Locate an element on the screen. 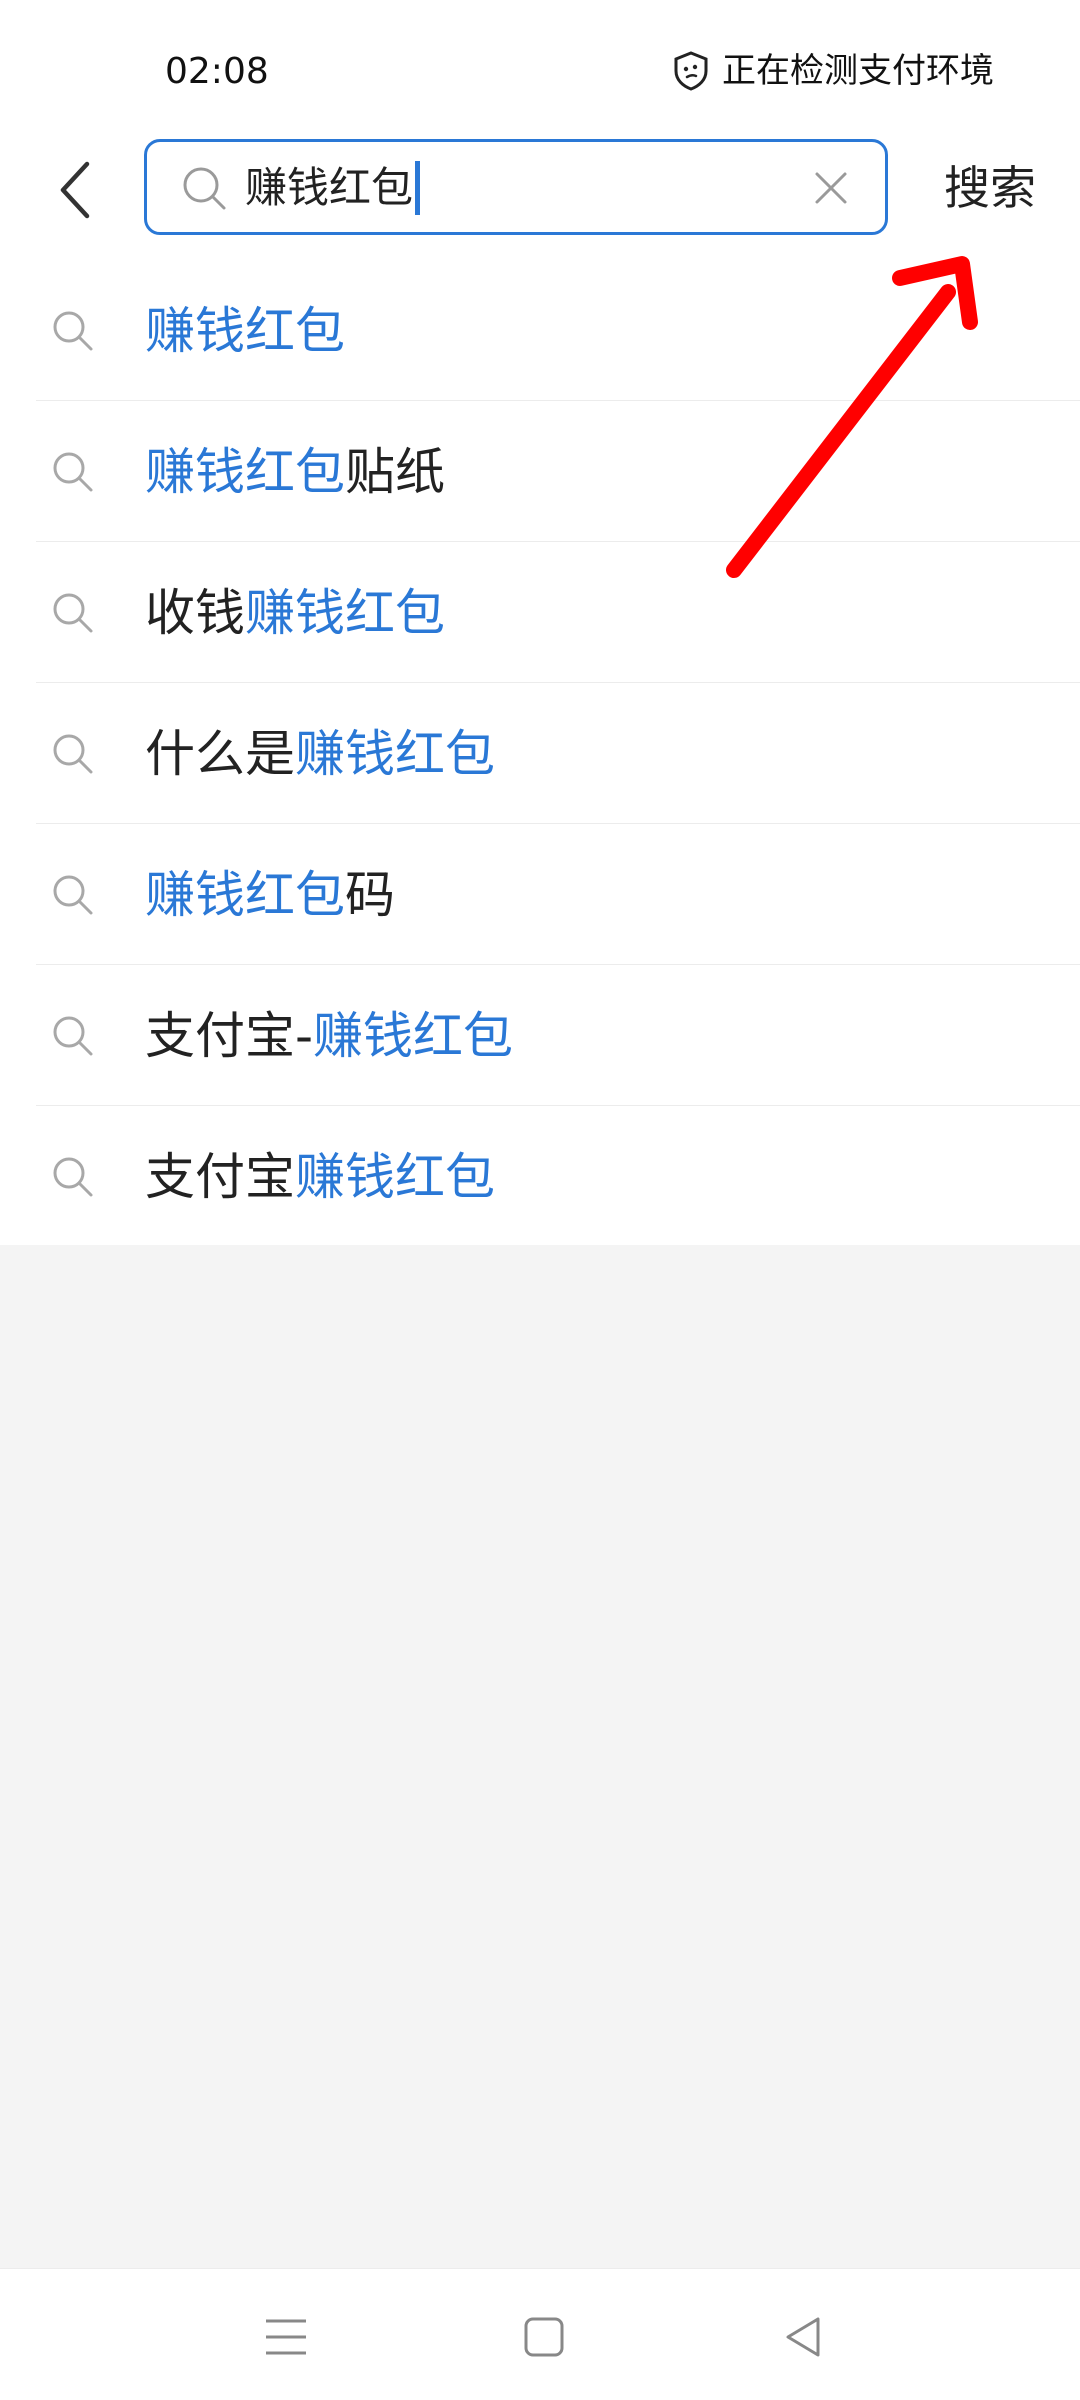  suggestion-plain: 收钱 is located at coordinates (195, 613).